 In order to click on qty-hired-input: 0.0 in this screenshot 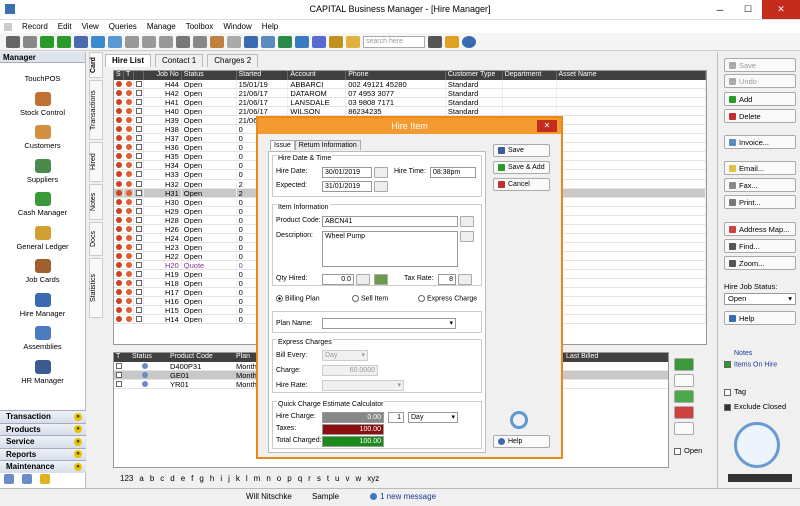, I will do `click(338, 279)`.